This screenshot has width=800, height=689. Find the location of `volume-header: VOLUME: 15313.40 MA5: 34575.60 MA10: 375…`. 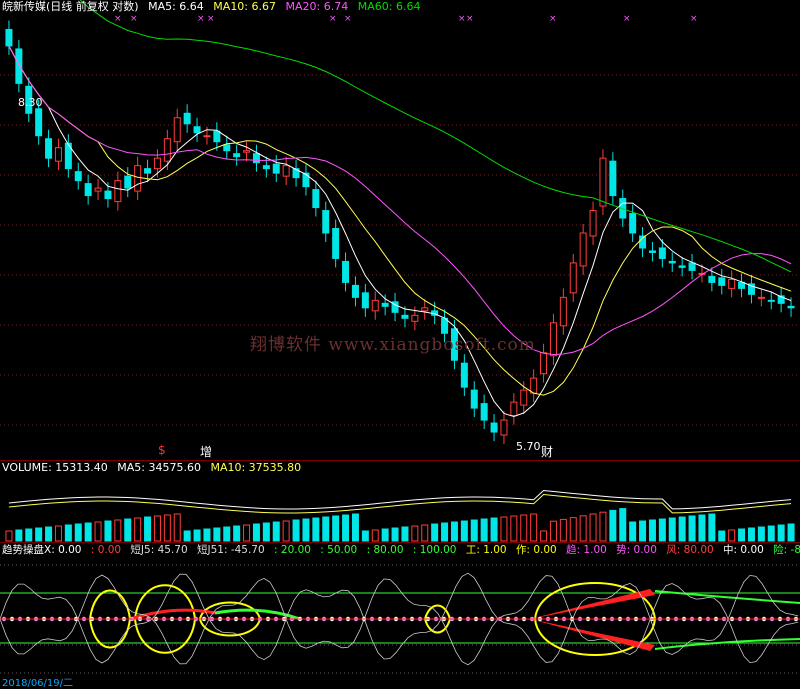

volume-header: VOLUME: 15313.40 MA5: 34575.60 MA10: 375… is located at coordinates (154, 468).